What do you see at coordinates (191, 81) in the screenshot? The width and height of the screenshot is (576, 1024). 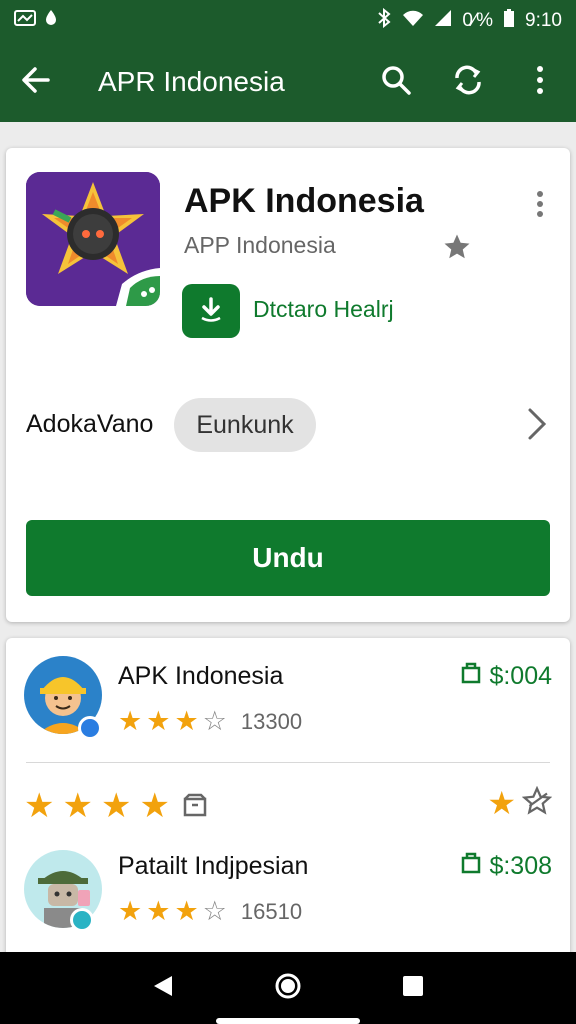 I see `app-bar-title: APR Indonesia` at bounding box center [191, 81].